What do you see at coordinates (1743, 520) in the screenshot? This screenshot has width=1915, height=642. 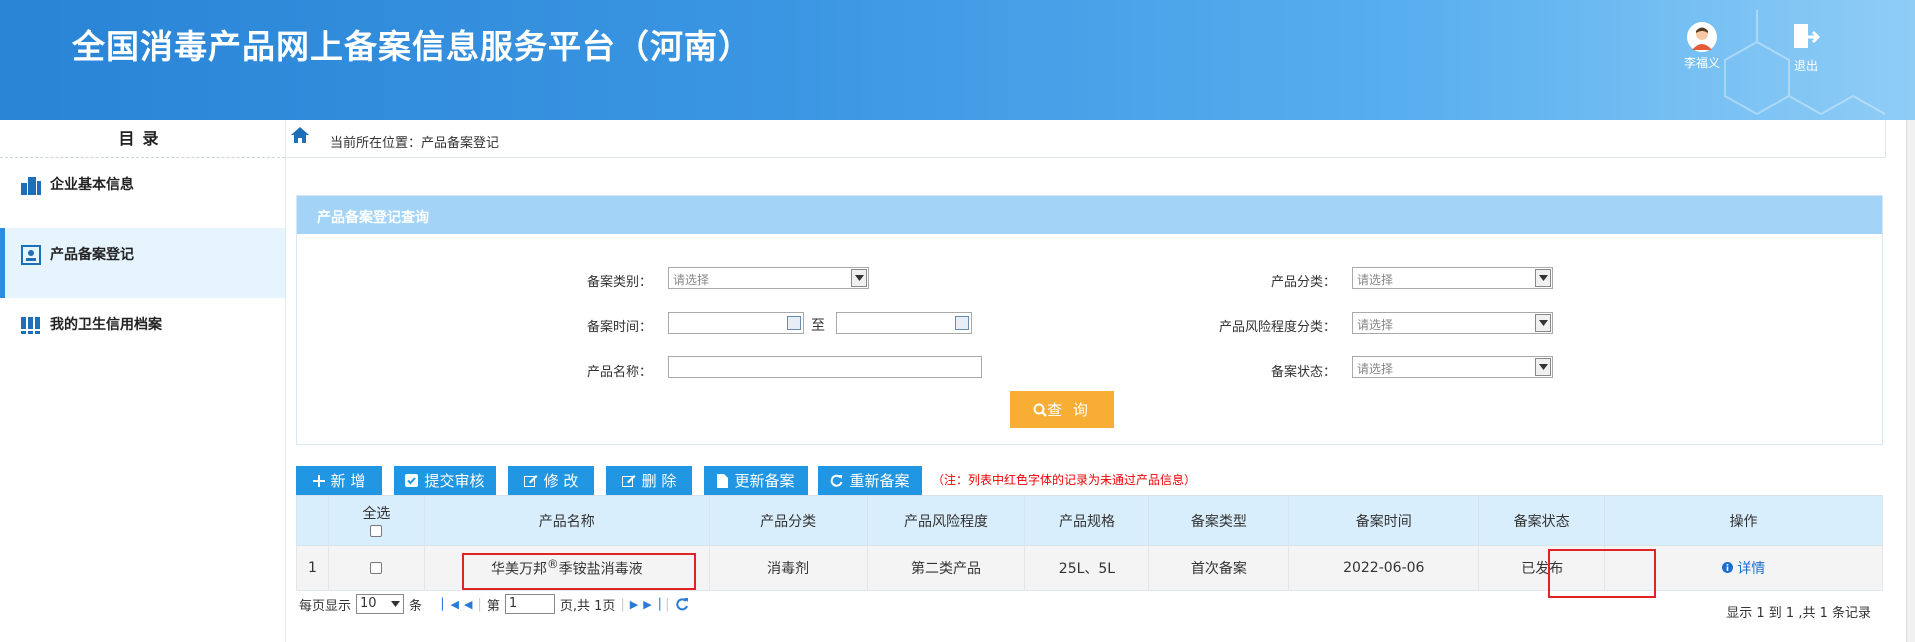 I see `actions-header: 操作` at bounding box center [1743, 520].